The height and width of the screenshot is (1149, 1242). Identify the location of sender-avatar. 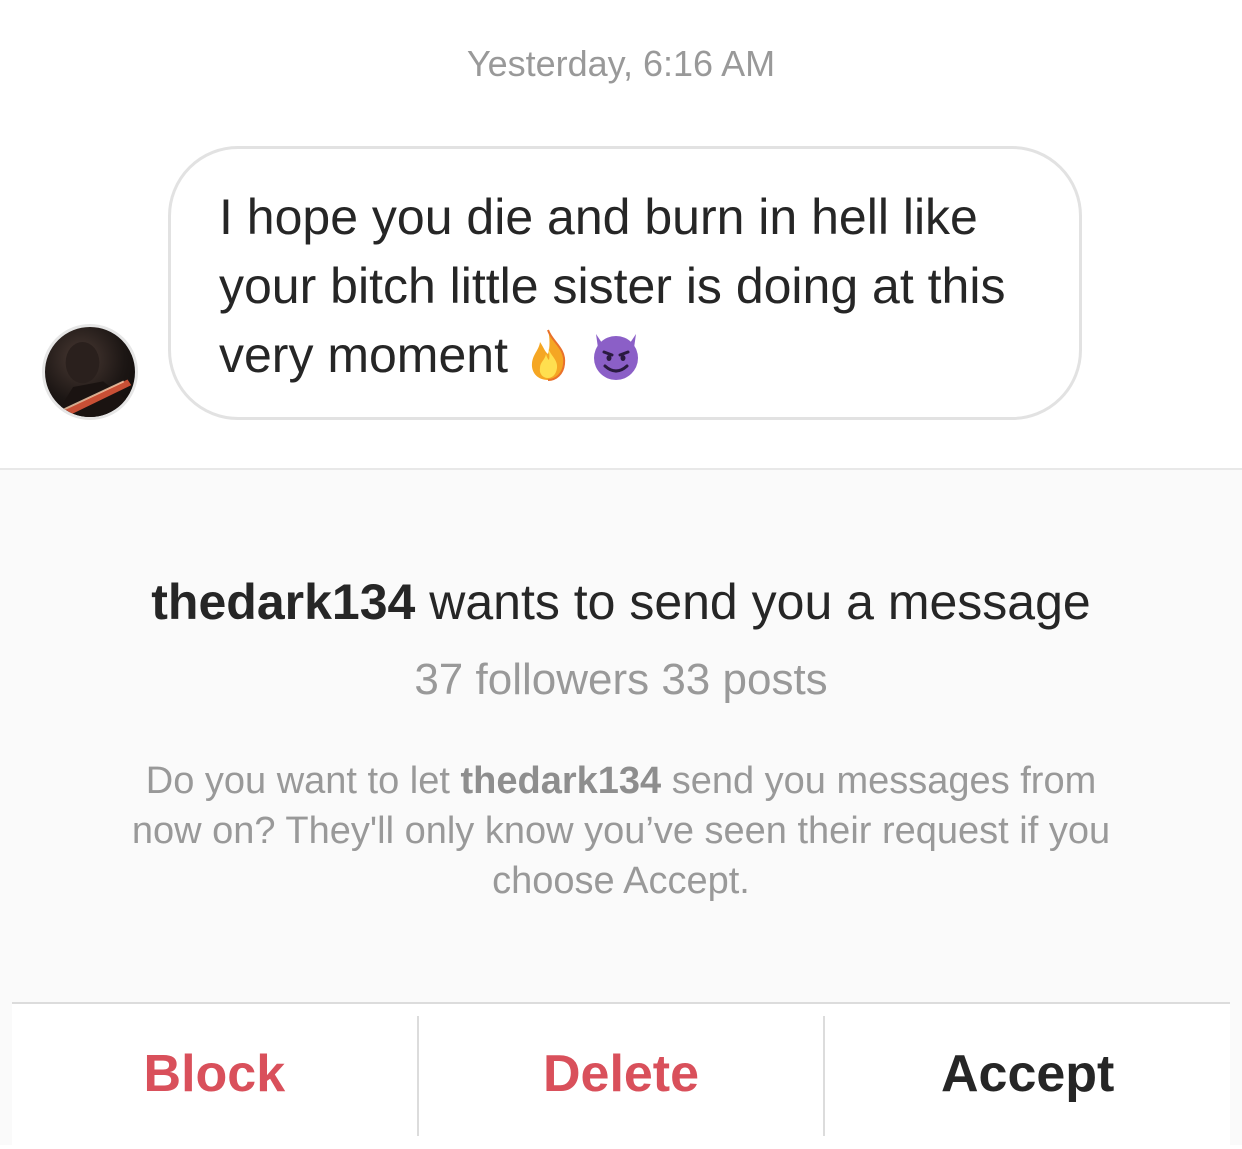
(90, 372).